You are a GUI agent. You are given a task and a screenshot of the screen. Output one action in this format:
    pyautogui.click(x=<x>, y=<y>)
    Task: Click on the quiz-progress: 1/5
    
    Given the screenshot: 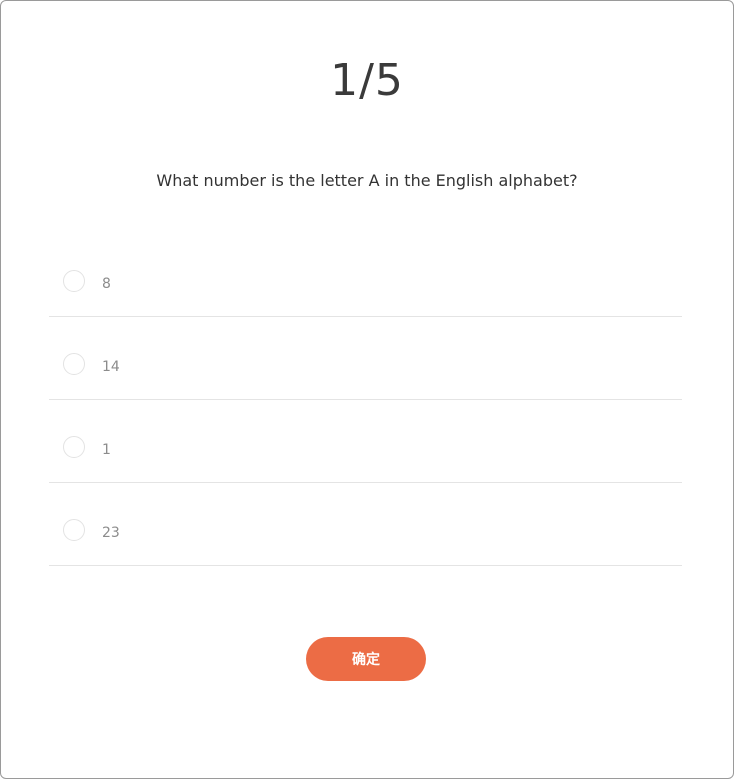 What is the action you would take?
    pyautogui.click(x=367, y=80)
    